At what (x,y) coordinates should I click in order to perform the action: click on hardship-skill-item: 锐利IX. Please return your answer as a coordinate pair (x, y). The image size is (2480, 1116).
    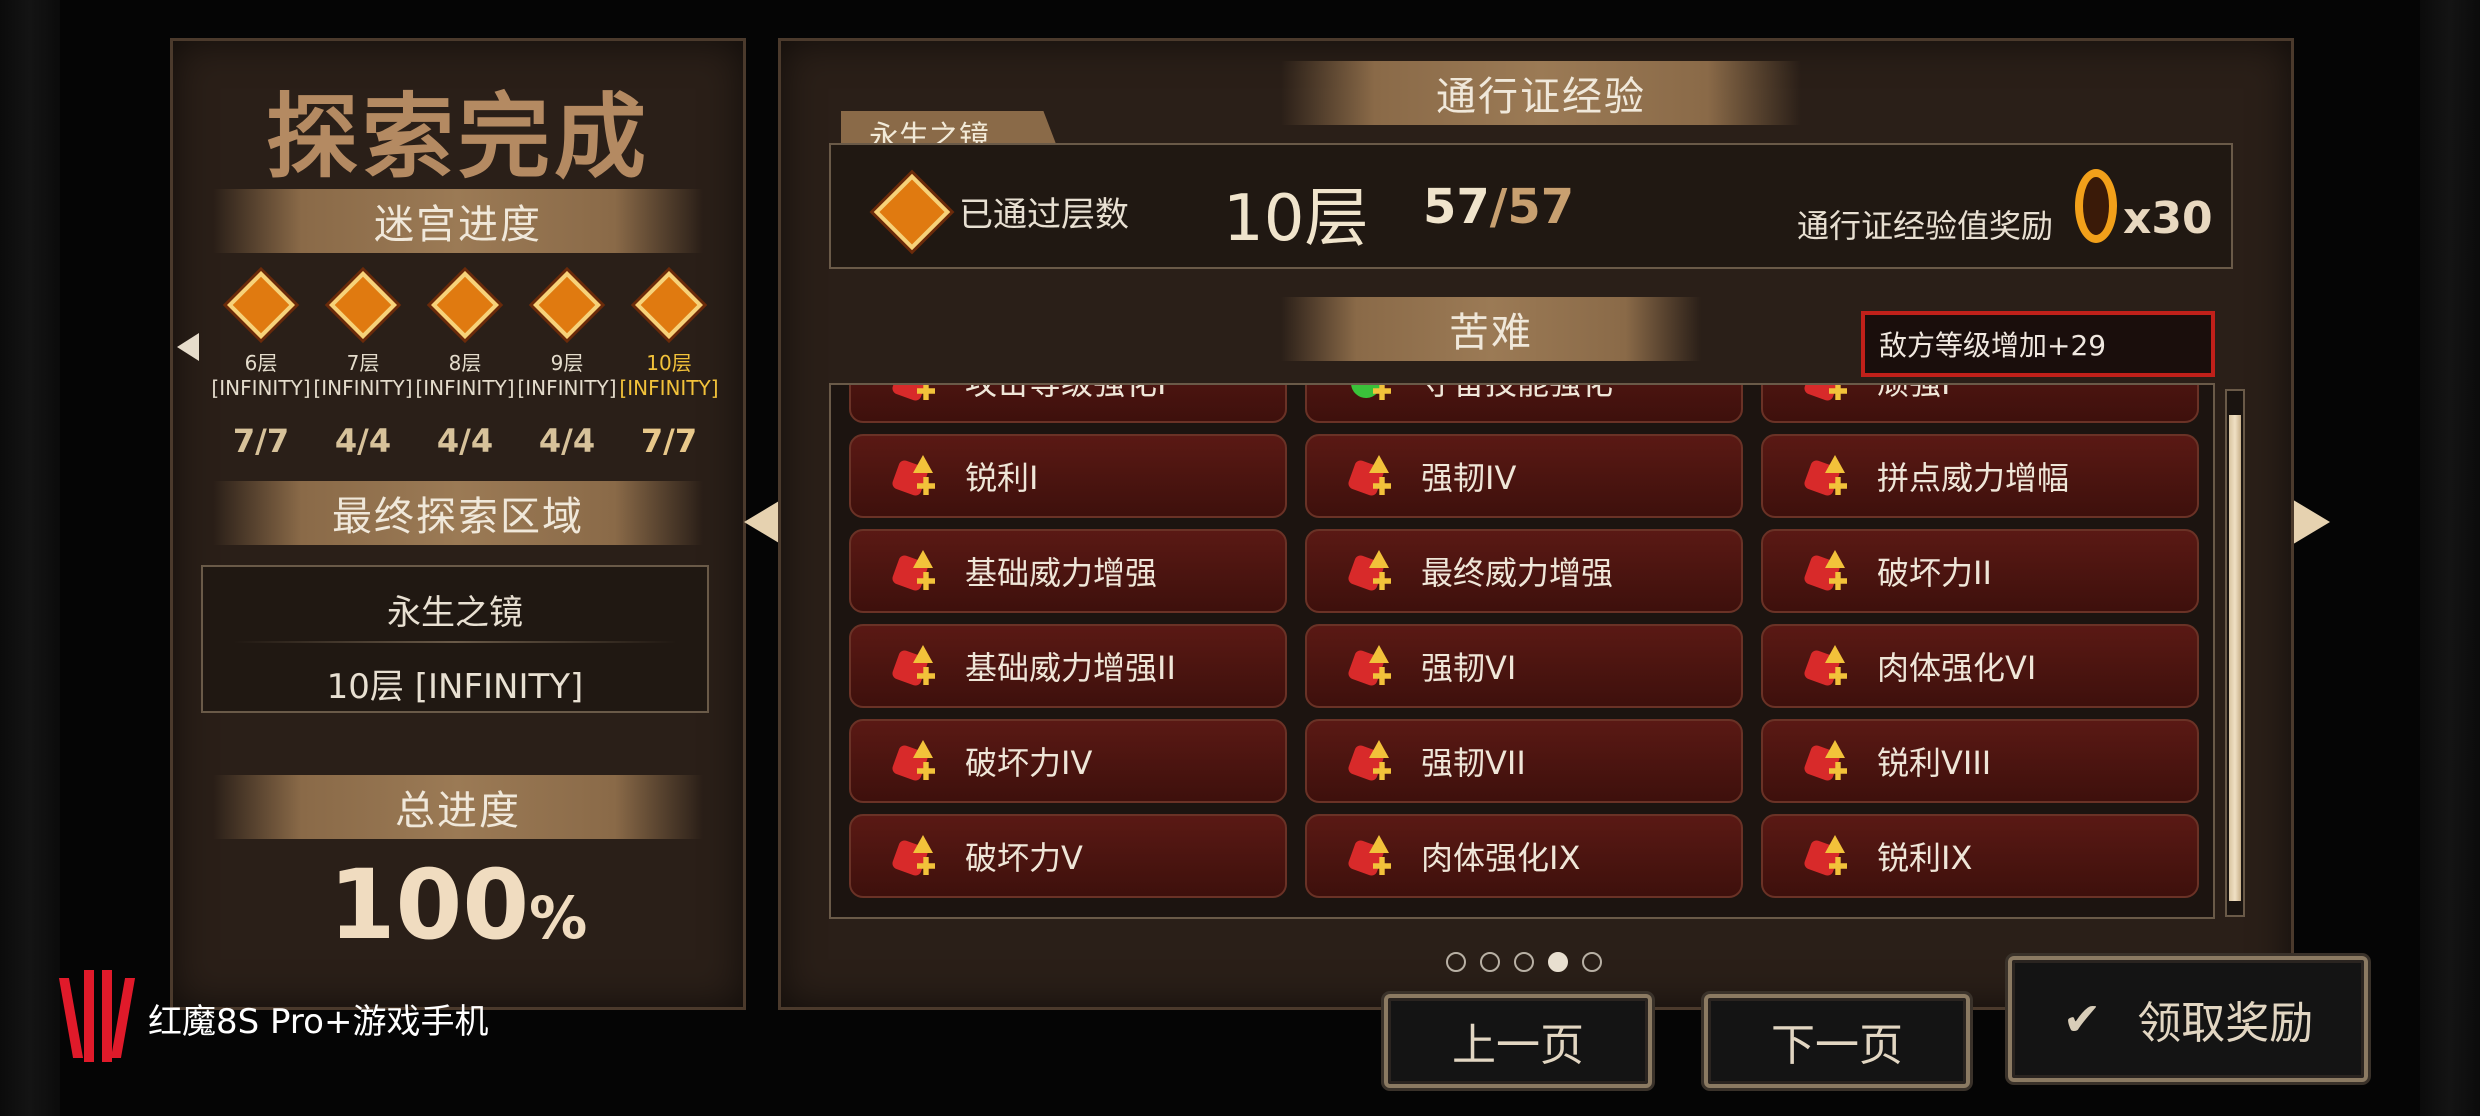
    Looking at the image, I should click on (1980, 856).